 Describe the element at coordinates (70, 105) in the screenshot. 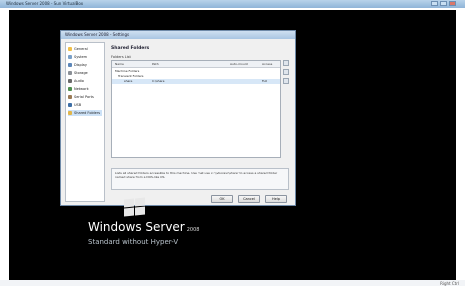

I see `usb-icon` at that location.